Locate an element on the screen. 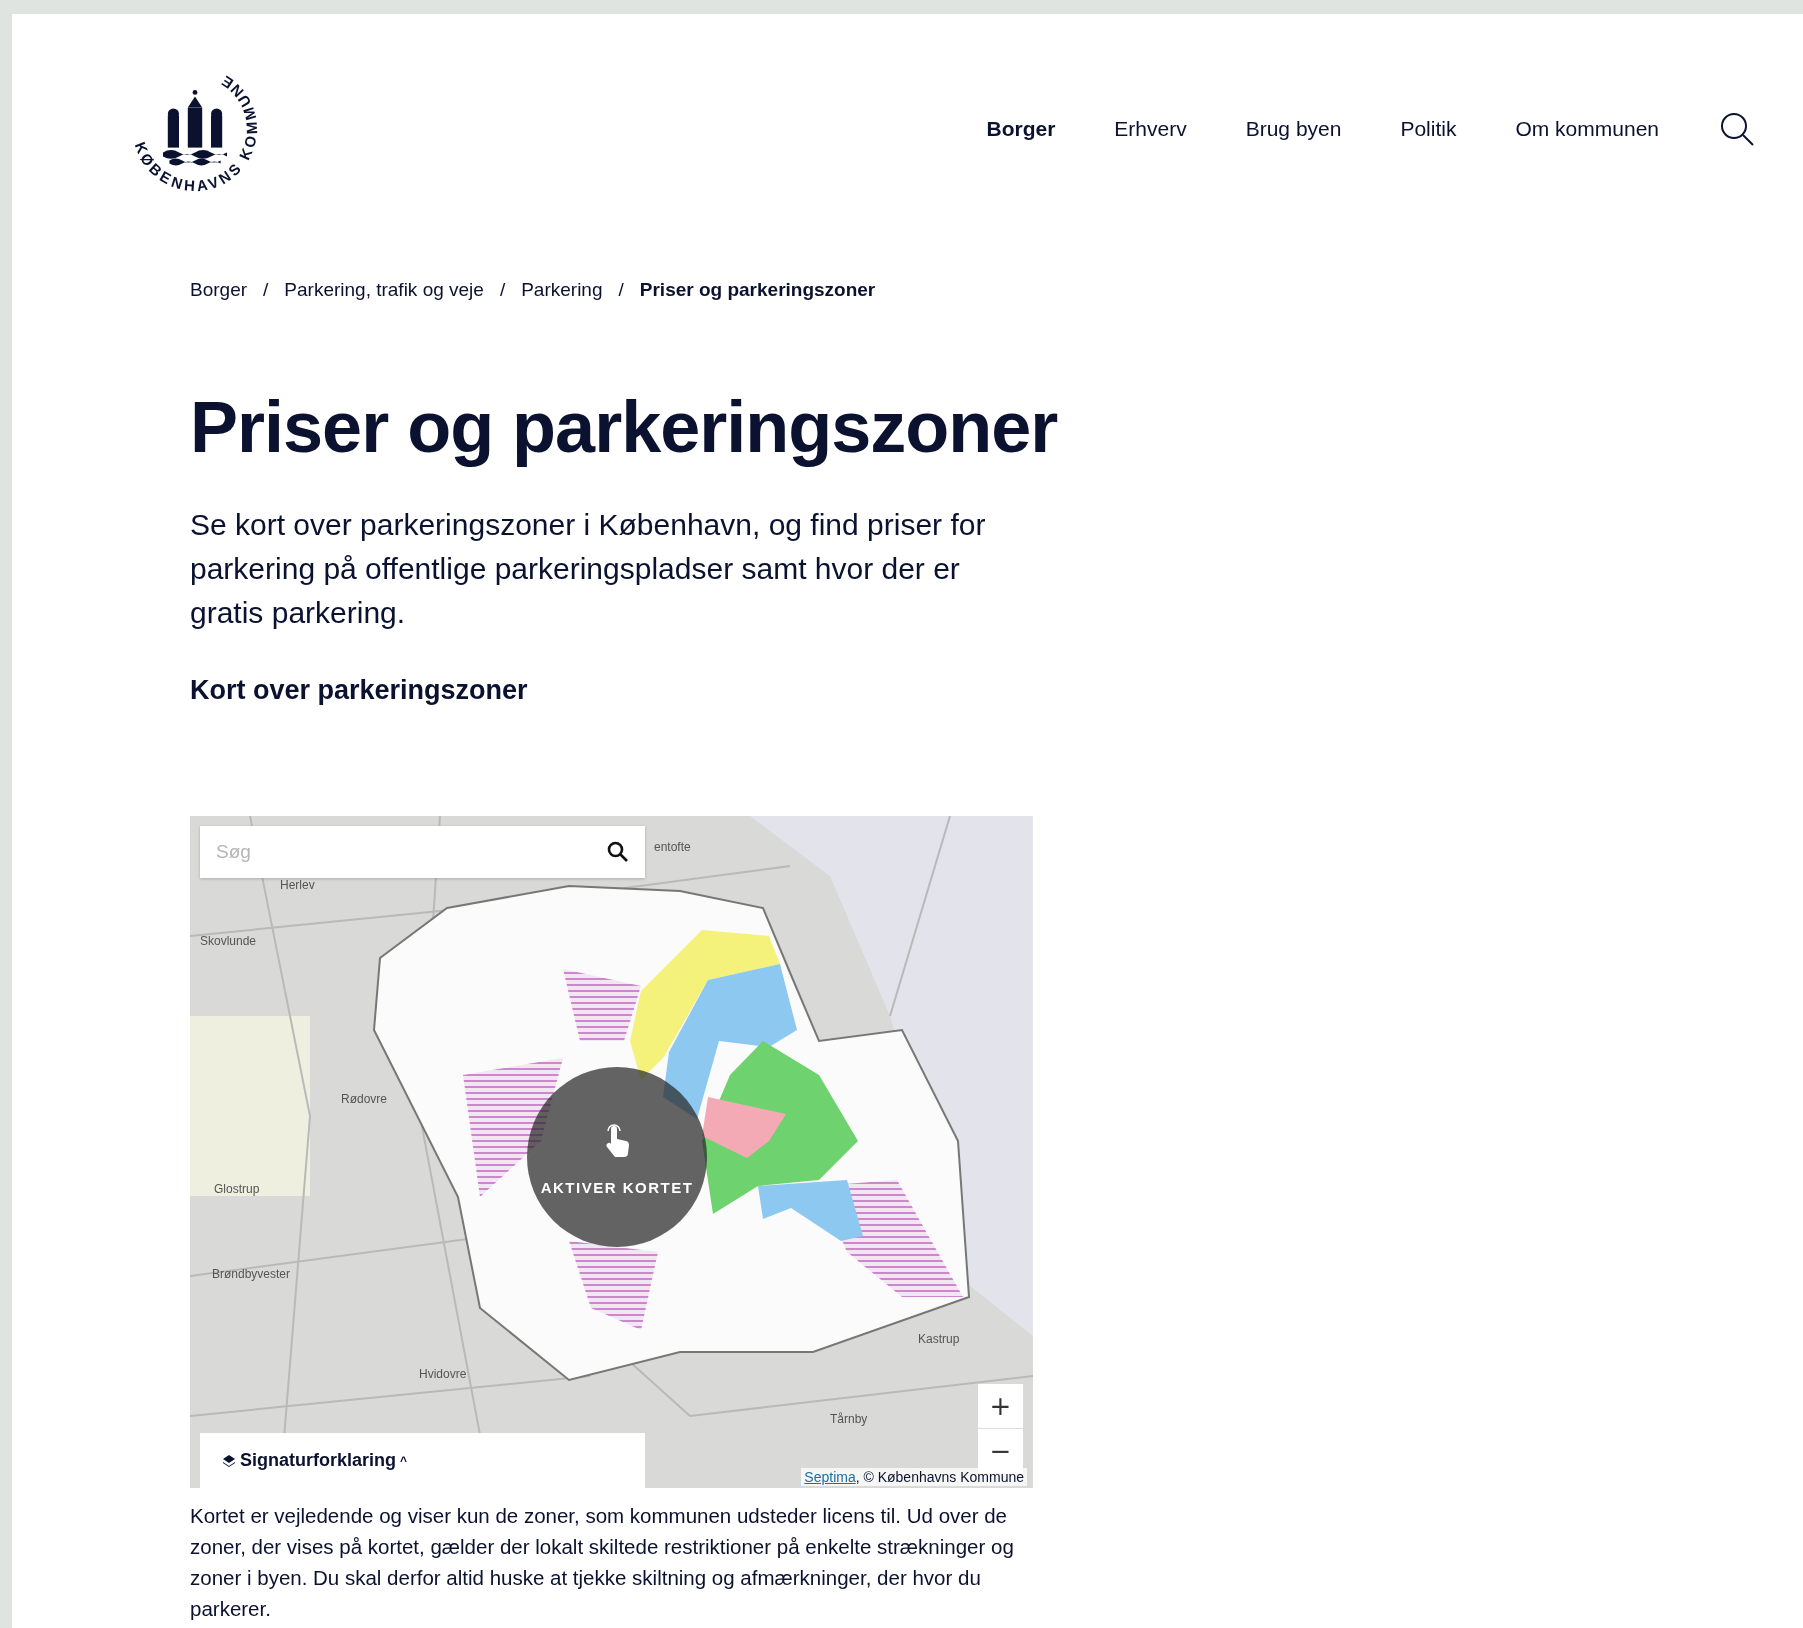  nav-link: Politik is located at coordinates (1428, 129).